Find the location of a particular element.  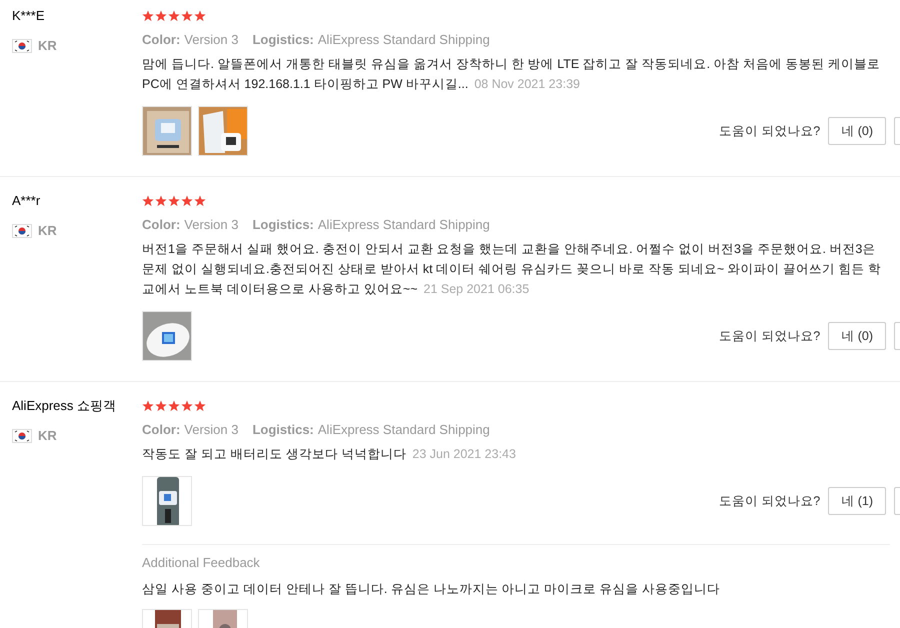

additional-feedback-title: Additional Feedback is located at coordinates (201, 563).